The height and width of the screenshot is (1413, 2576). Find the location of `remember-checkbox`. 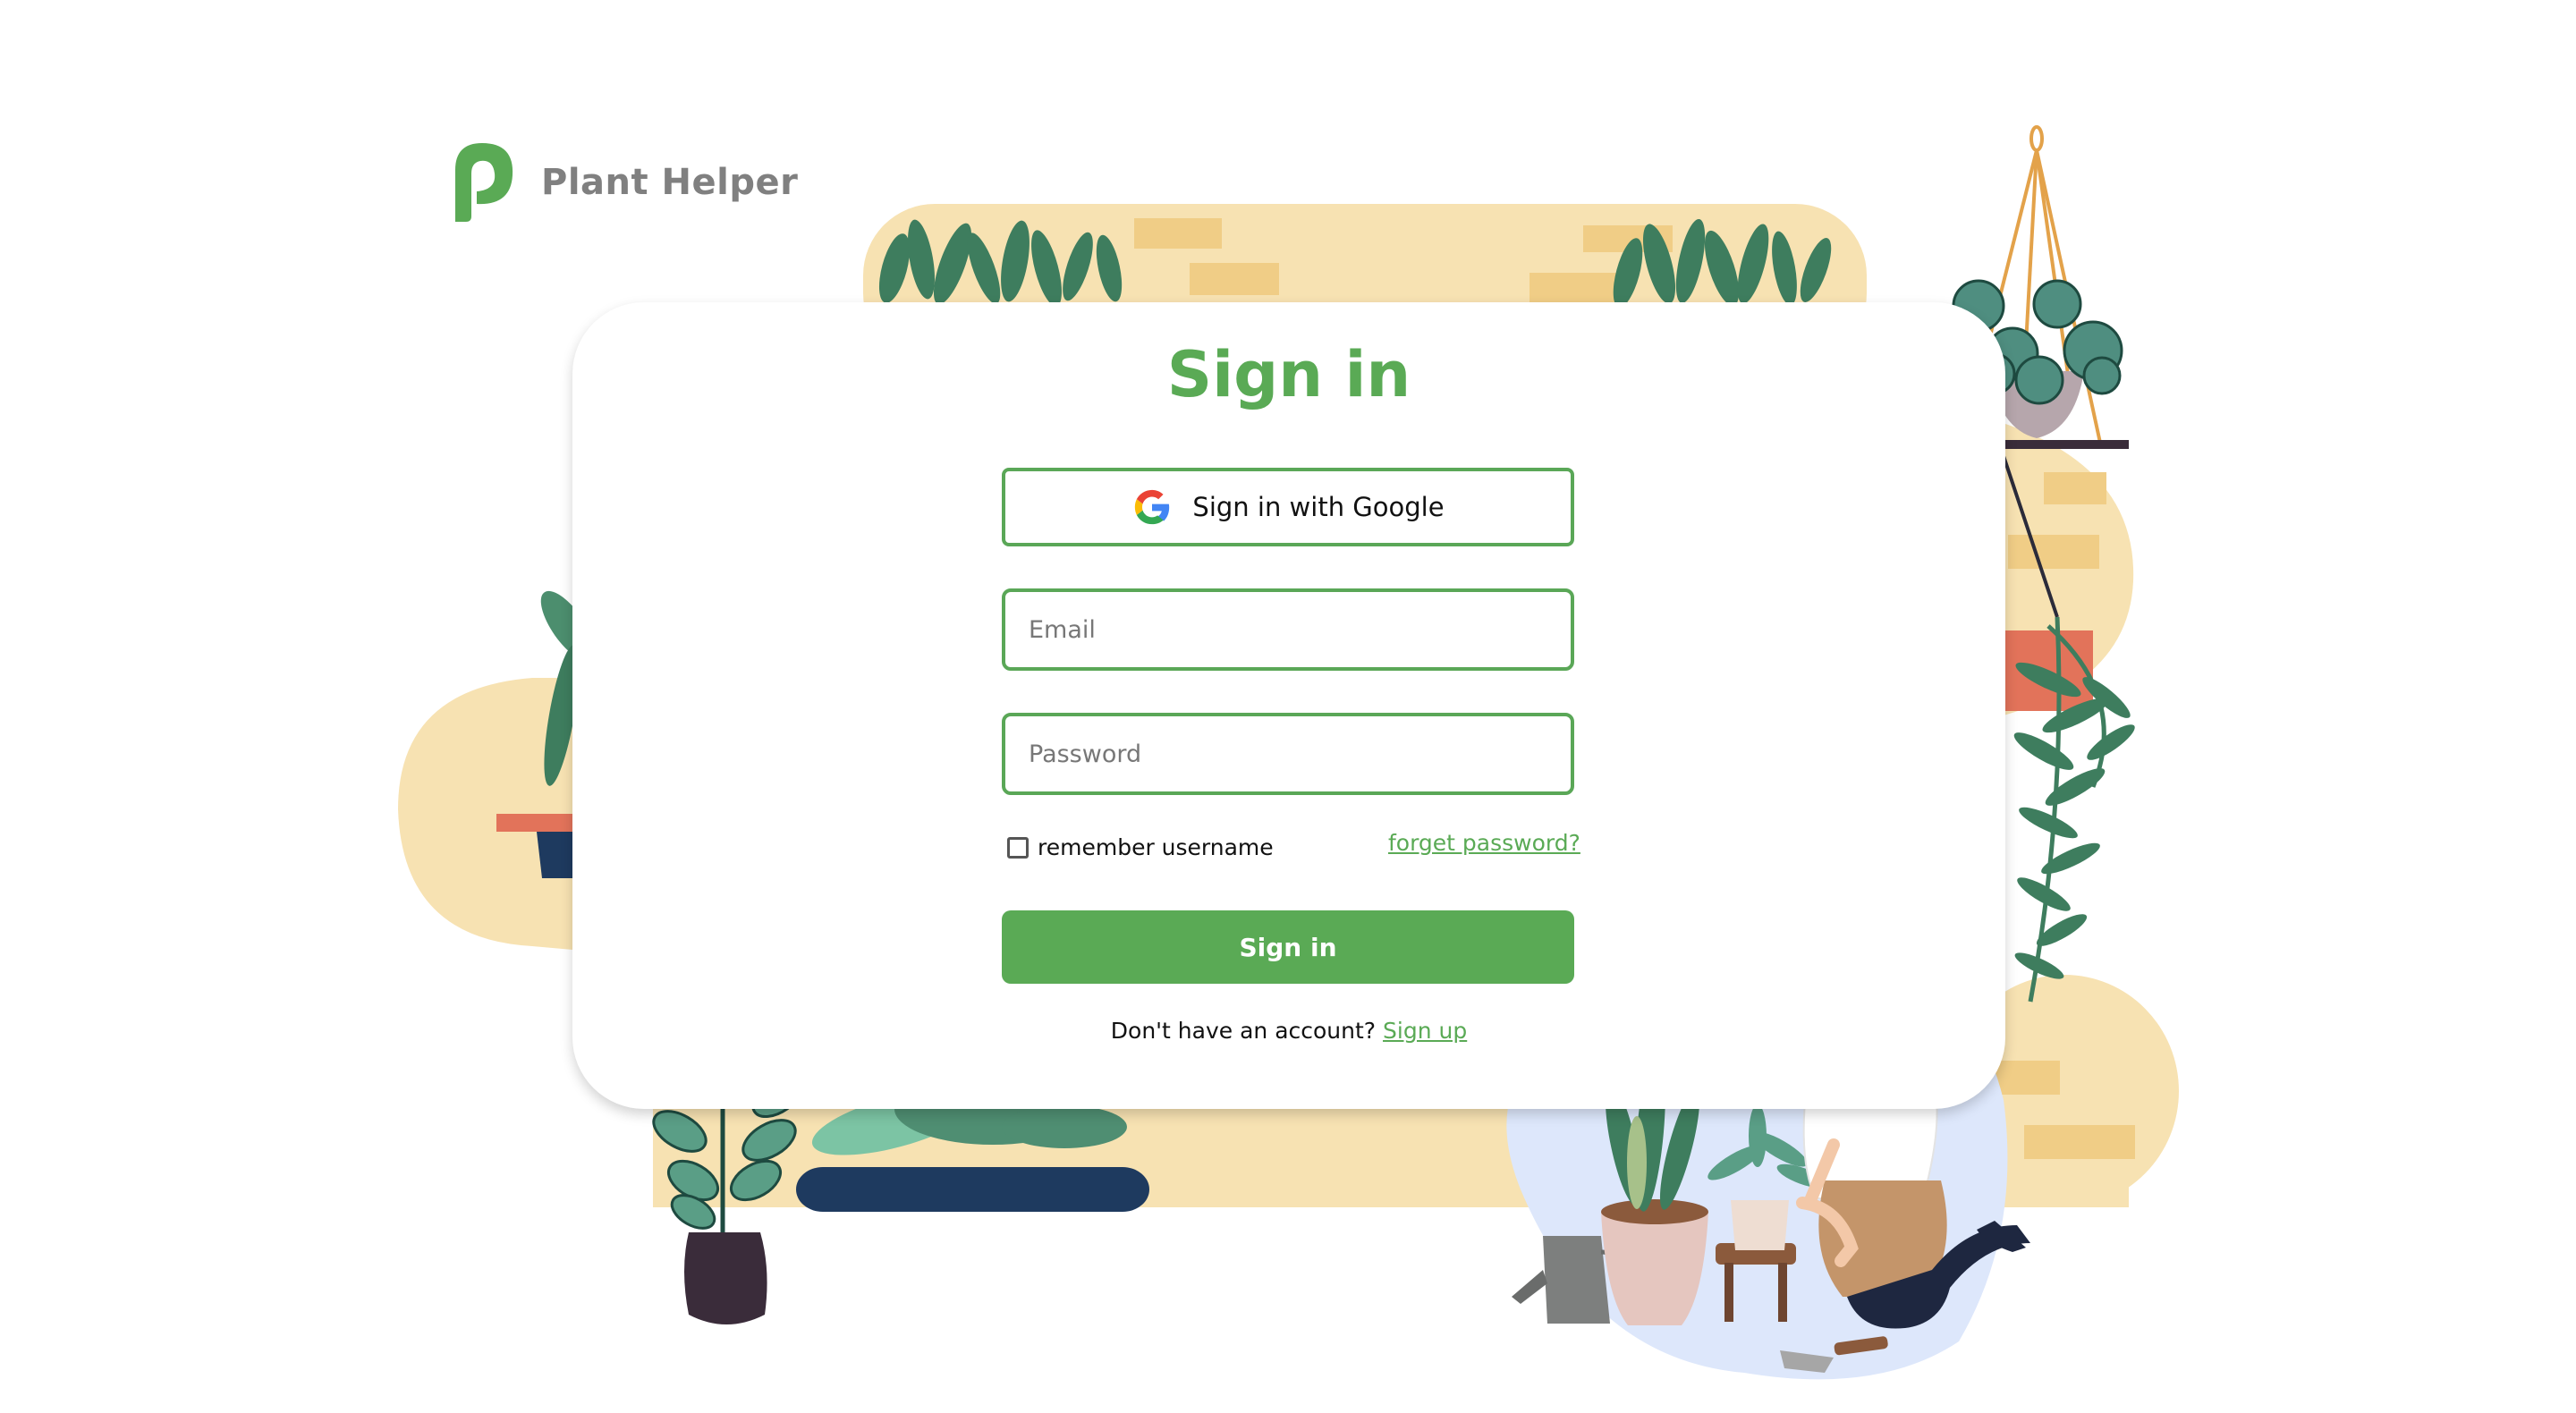

remember-checkbox is located at coordinates (1018, 847).